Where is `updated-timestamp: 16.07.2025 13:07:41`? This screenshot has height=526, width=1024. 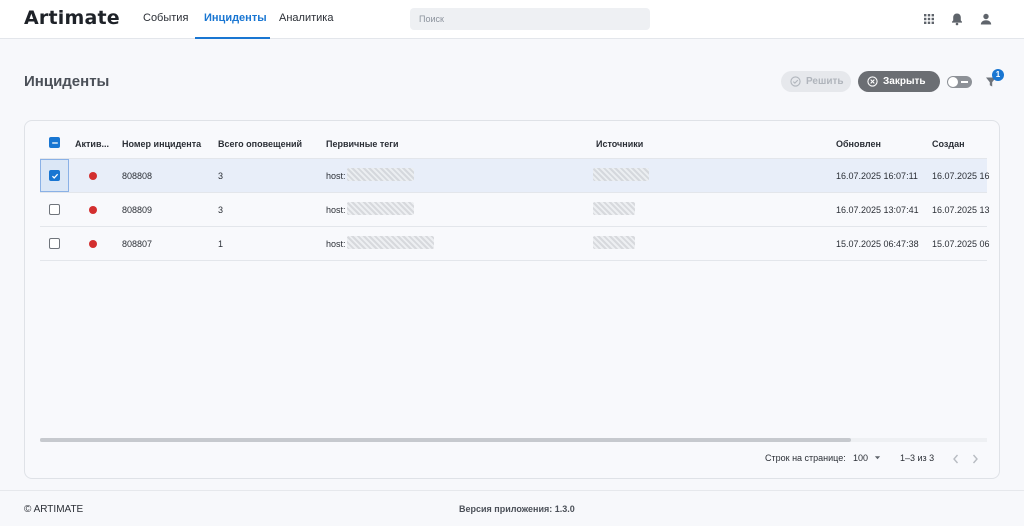 updated-timestamp: 16.07.2025 13:07:41 is located at coordinates (877, 210).